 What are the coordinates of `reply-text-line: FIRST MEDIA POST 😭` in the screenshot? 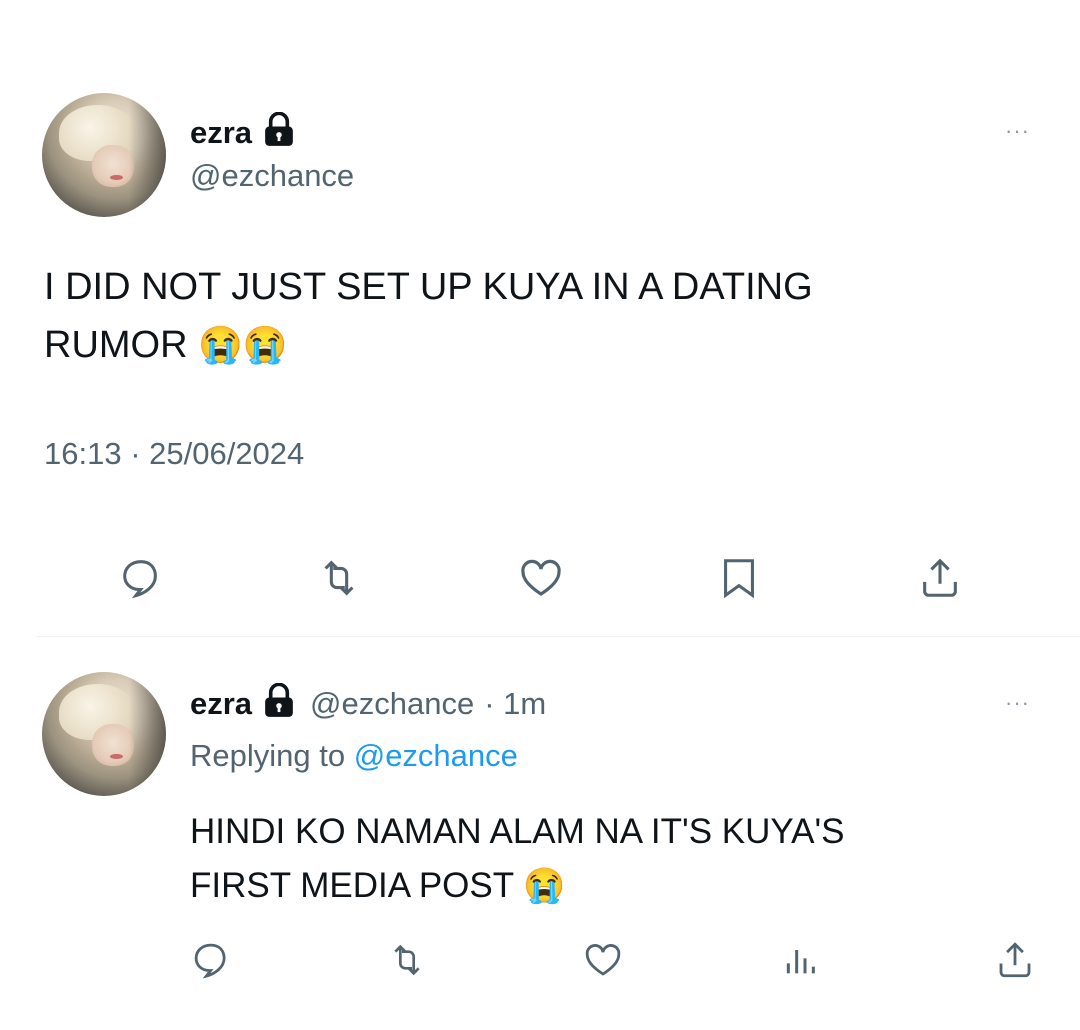 It's located at (620, 886).